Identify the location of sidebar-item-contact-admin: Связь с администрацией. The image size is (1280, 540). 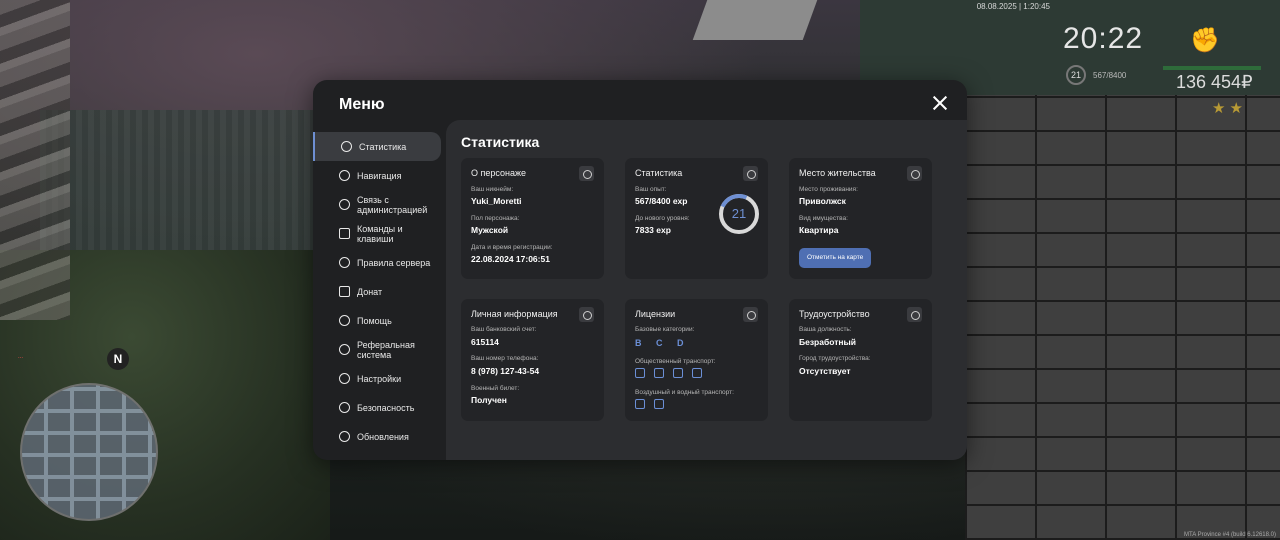
(377, 204).